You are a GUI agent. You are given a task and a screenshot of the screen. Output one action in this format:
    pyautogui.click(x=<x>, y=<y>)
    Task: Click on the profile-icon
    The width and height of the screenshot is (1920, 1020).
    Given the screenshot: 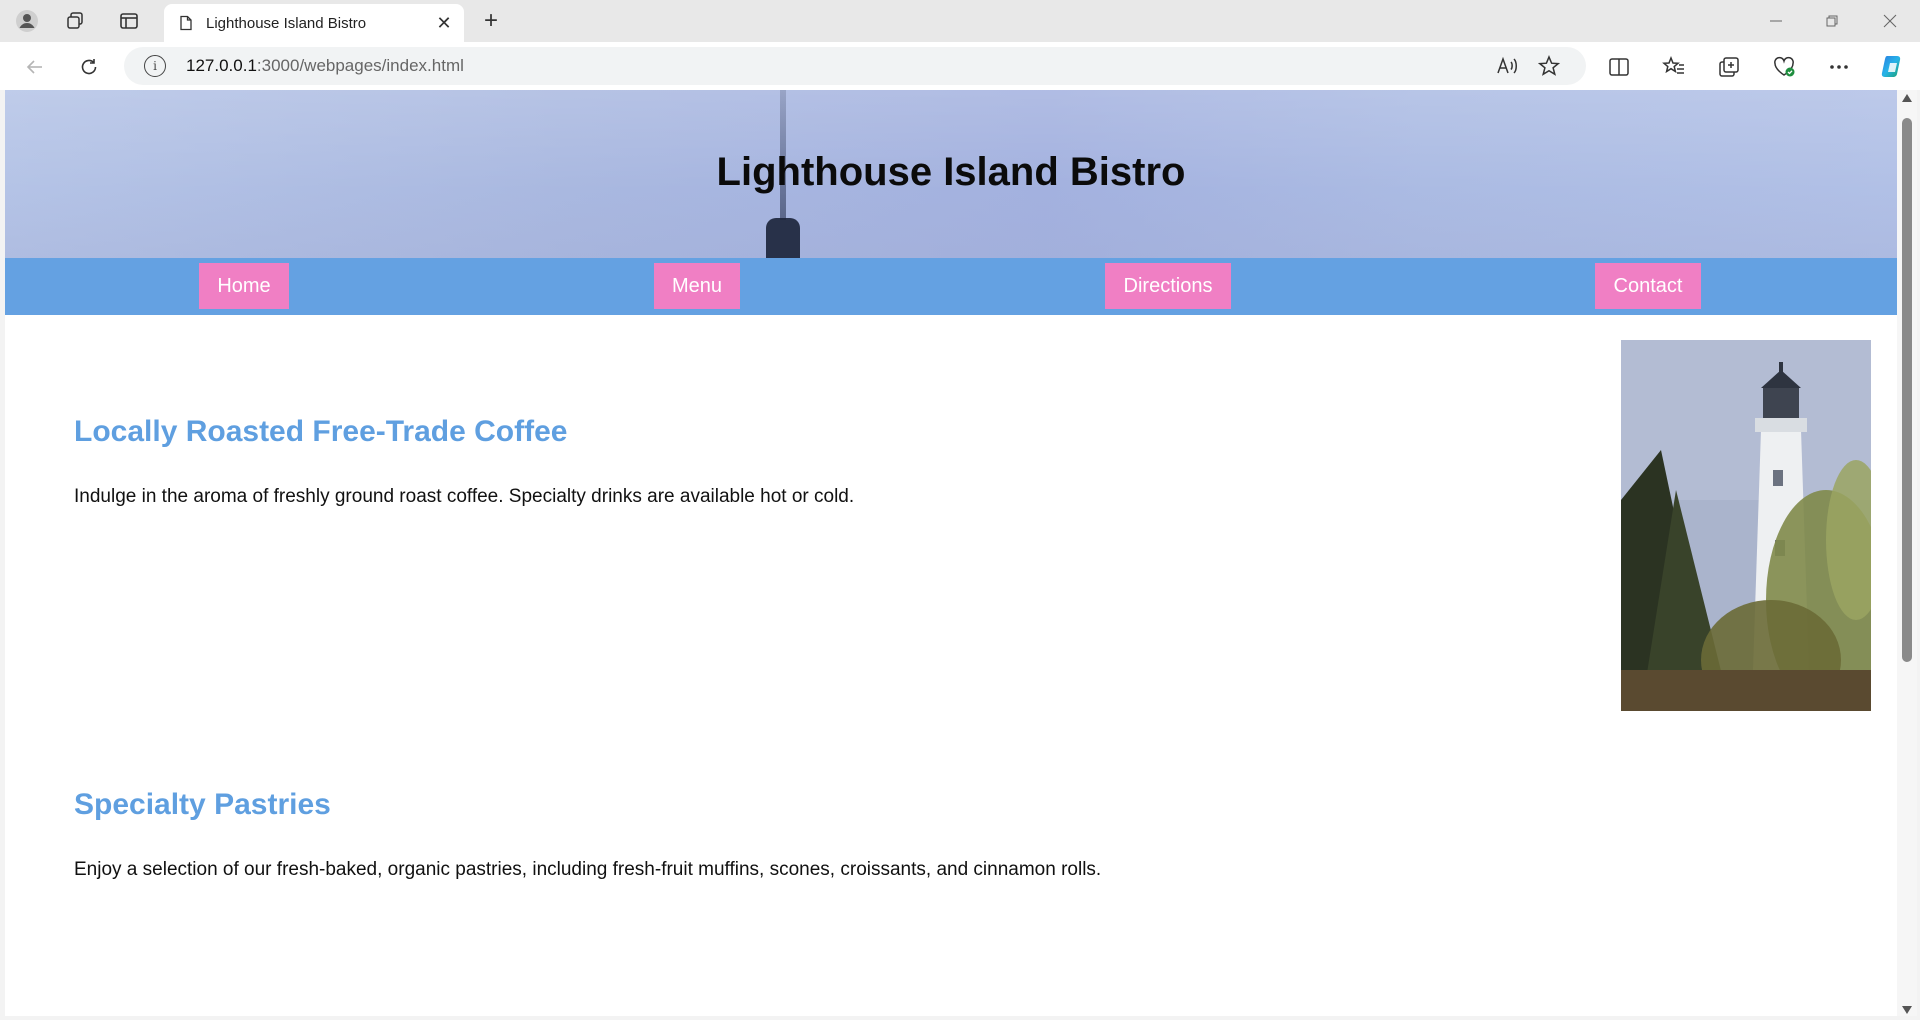 What is the action you would take?
    pyautogui.click(x=27, y=21)
    